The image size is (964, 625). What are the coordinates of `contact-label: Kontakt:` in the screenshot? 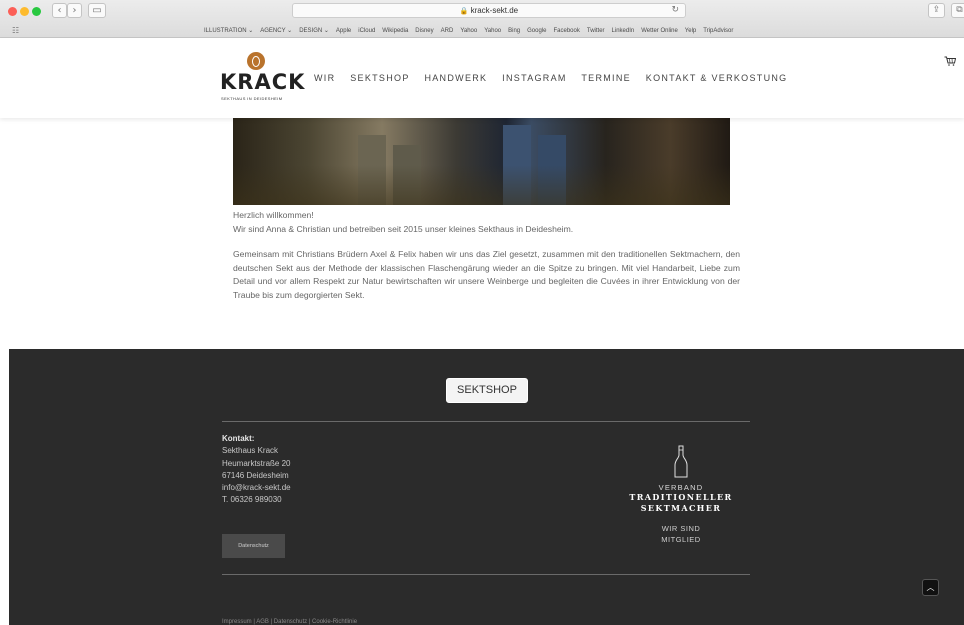 It's located at (238, 438).